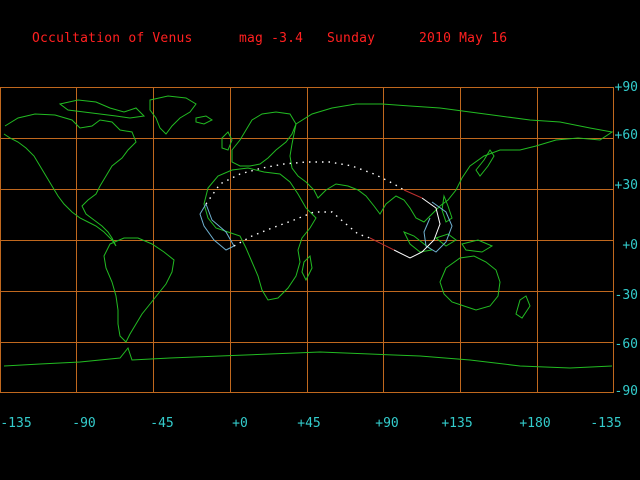 Image resolution: width=640 pixels, height=480 pixels. Describe the element at coordinates (84, 423) in the screenshot. I see `lon-label-90w: -90` at that location.